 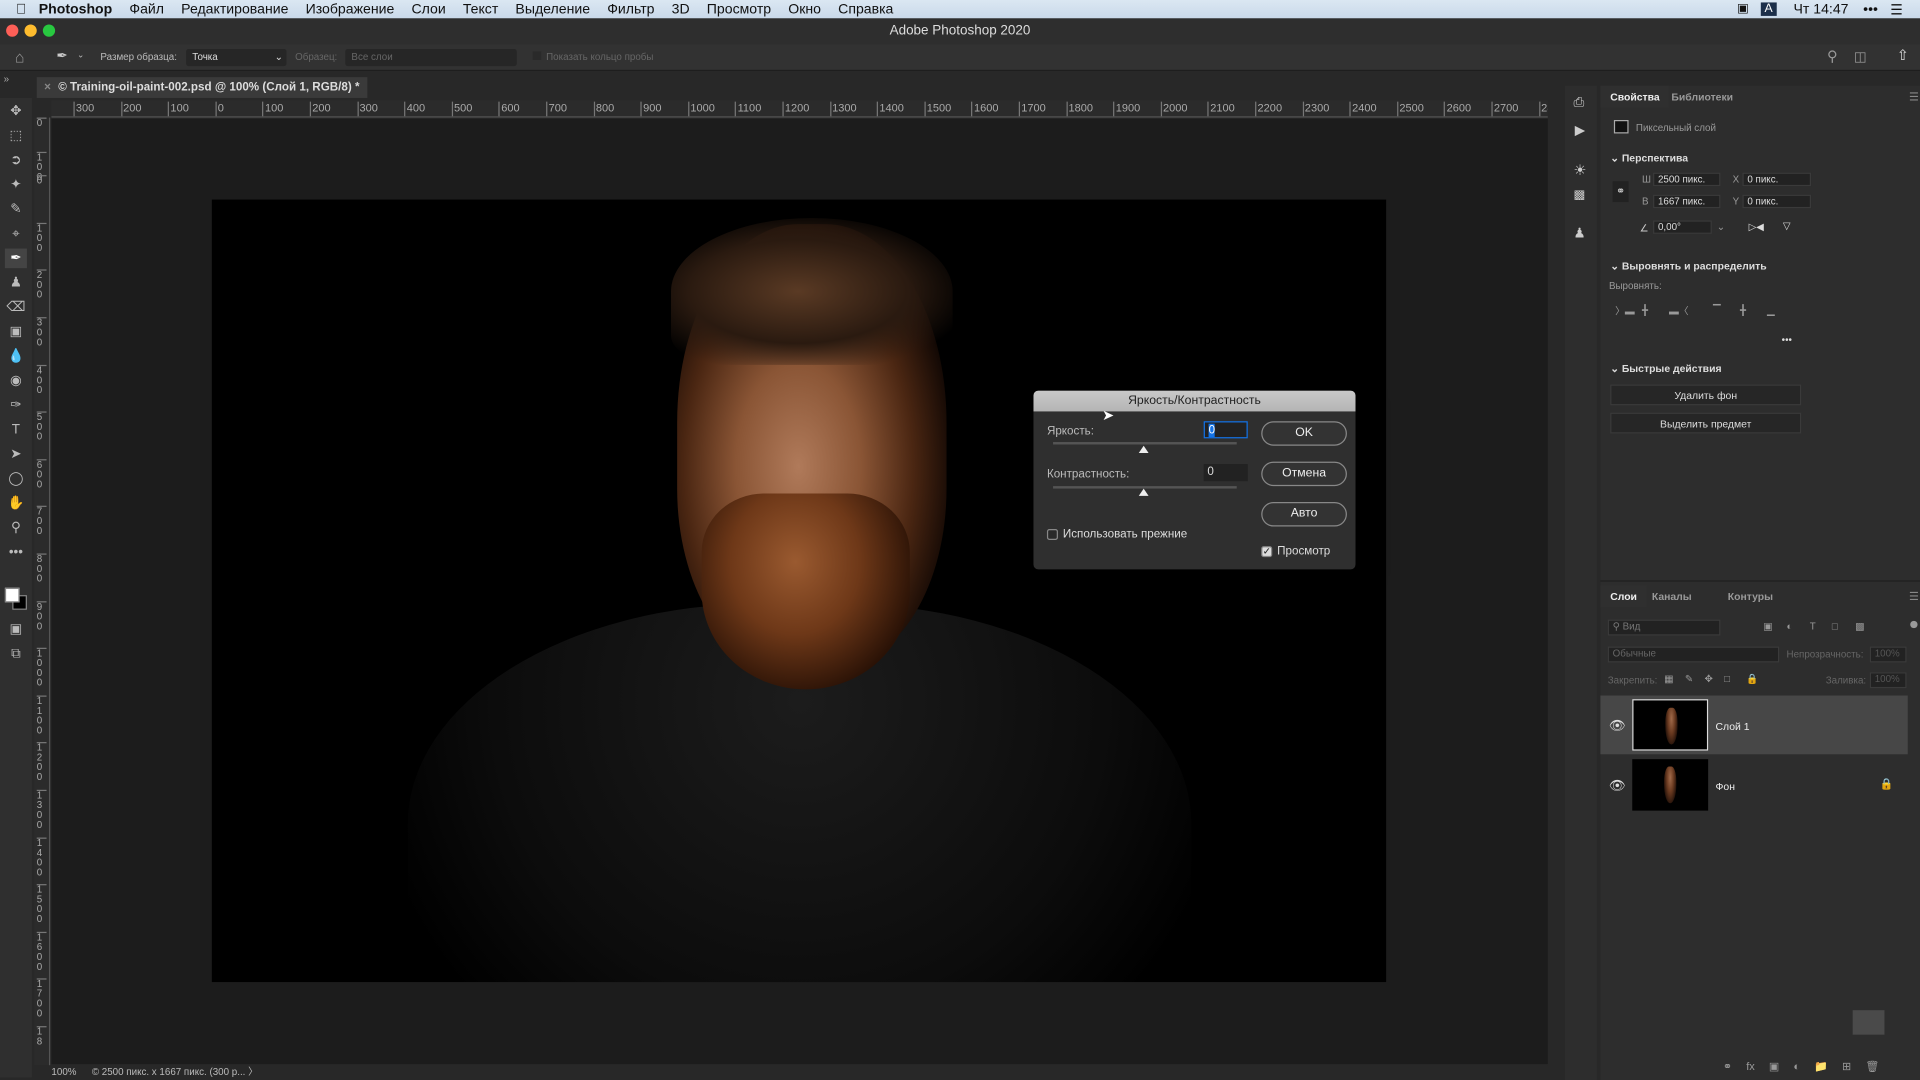 What do you see at coordinates (1635, 96) in the screenshot?
I see `tab-properties: Свойства` at bounding box center [1635, 96].